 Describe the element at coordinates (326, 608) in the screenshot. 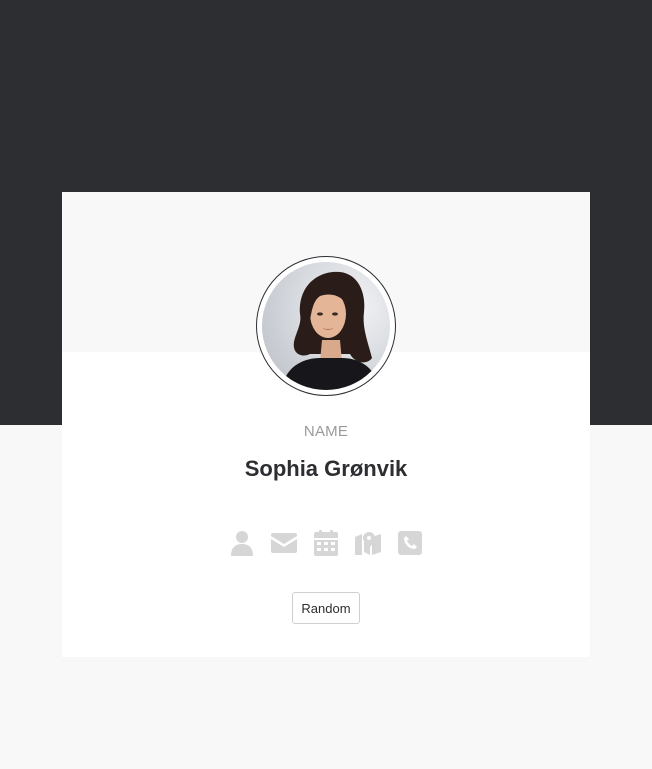

I see `random-button: Random` at that location.